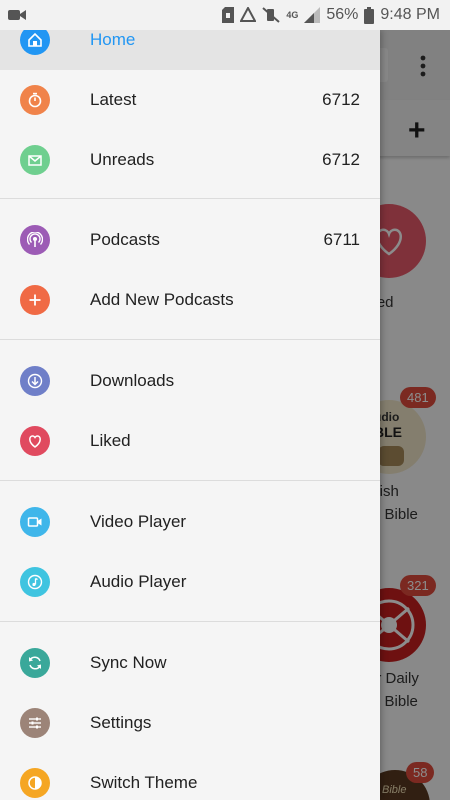 The image size is (450, 800). What do you see at coordinates (138, 581) in the screenshot?
I see `drawer-item-label: Audio Player` at bounding box center [138, 581].